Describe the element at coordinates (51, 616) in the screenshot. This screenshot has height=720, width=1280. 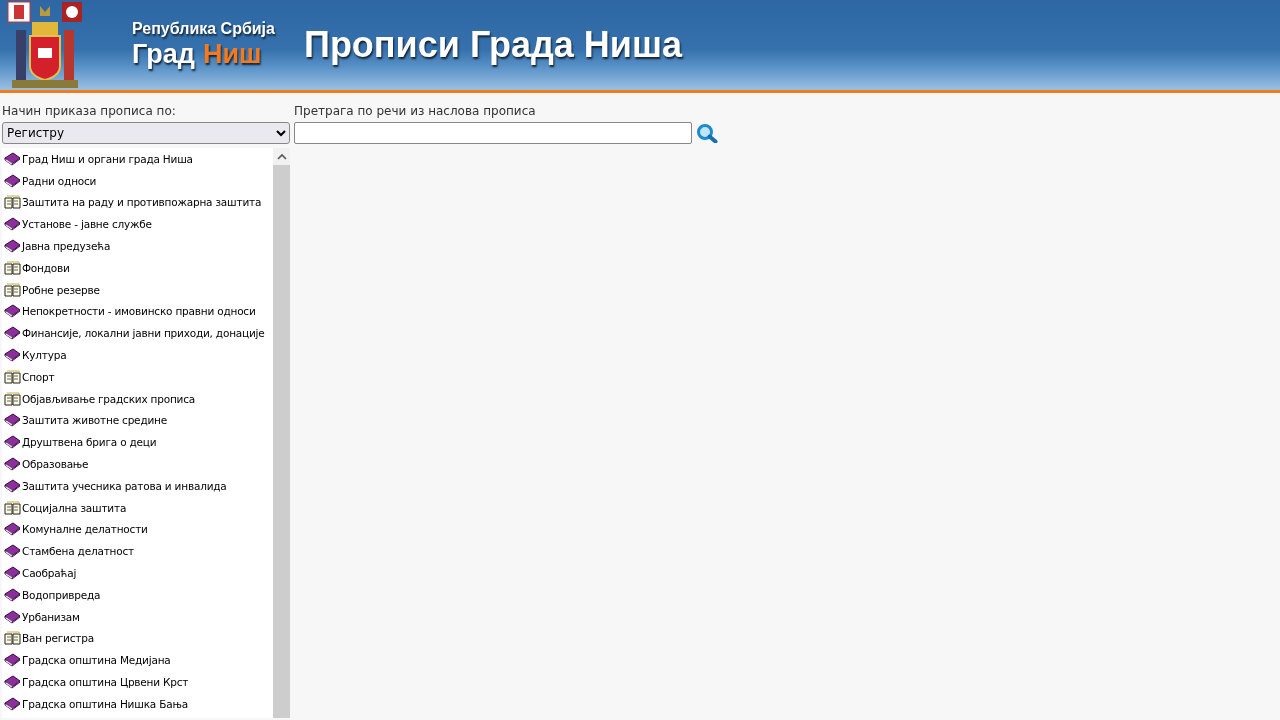
I see `tree-item: Урбанизам` at that location.